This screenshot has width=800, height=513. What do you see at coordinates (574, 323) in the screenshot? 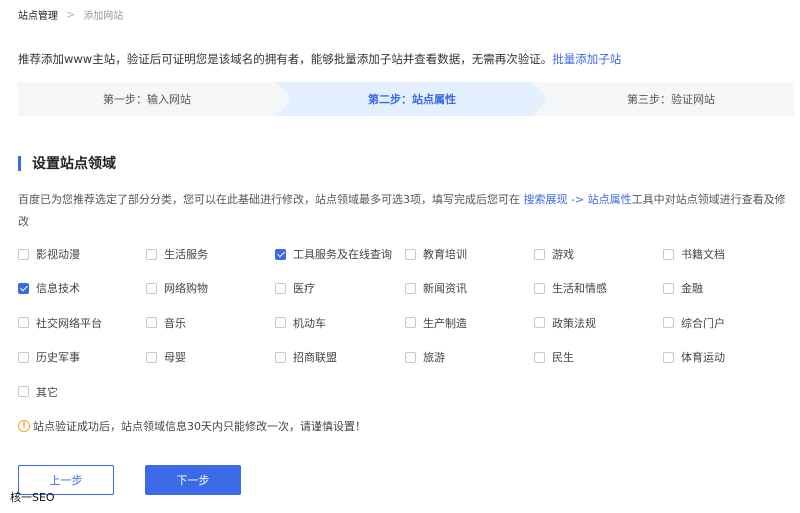
I see `domain-option-label: 政策法规` at bounding box center [574, 323].